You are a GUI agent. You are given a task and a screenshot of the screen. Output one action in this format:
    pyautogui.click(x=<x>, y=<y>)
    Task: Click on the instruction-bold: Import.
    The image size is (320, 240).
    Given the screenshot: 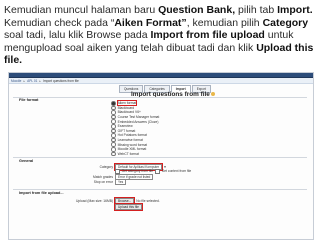 What is the action you would take?
    pyautogui.click(x=295, y=10)
    